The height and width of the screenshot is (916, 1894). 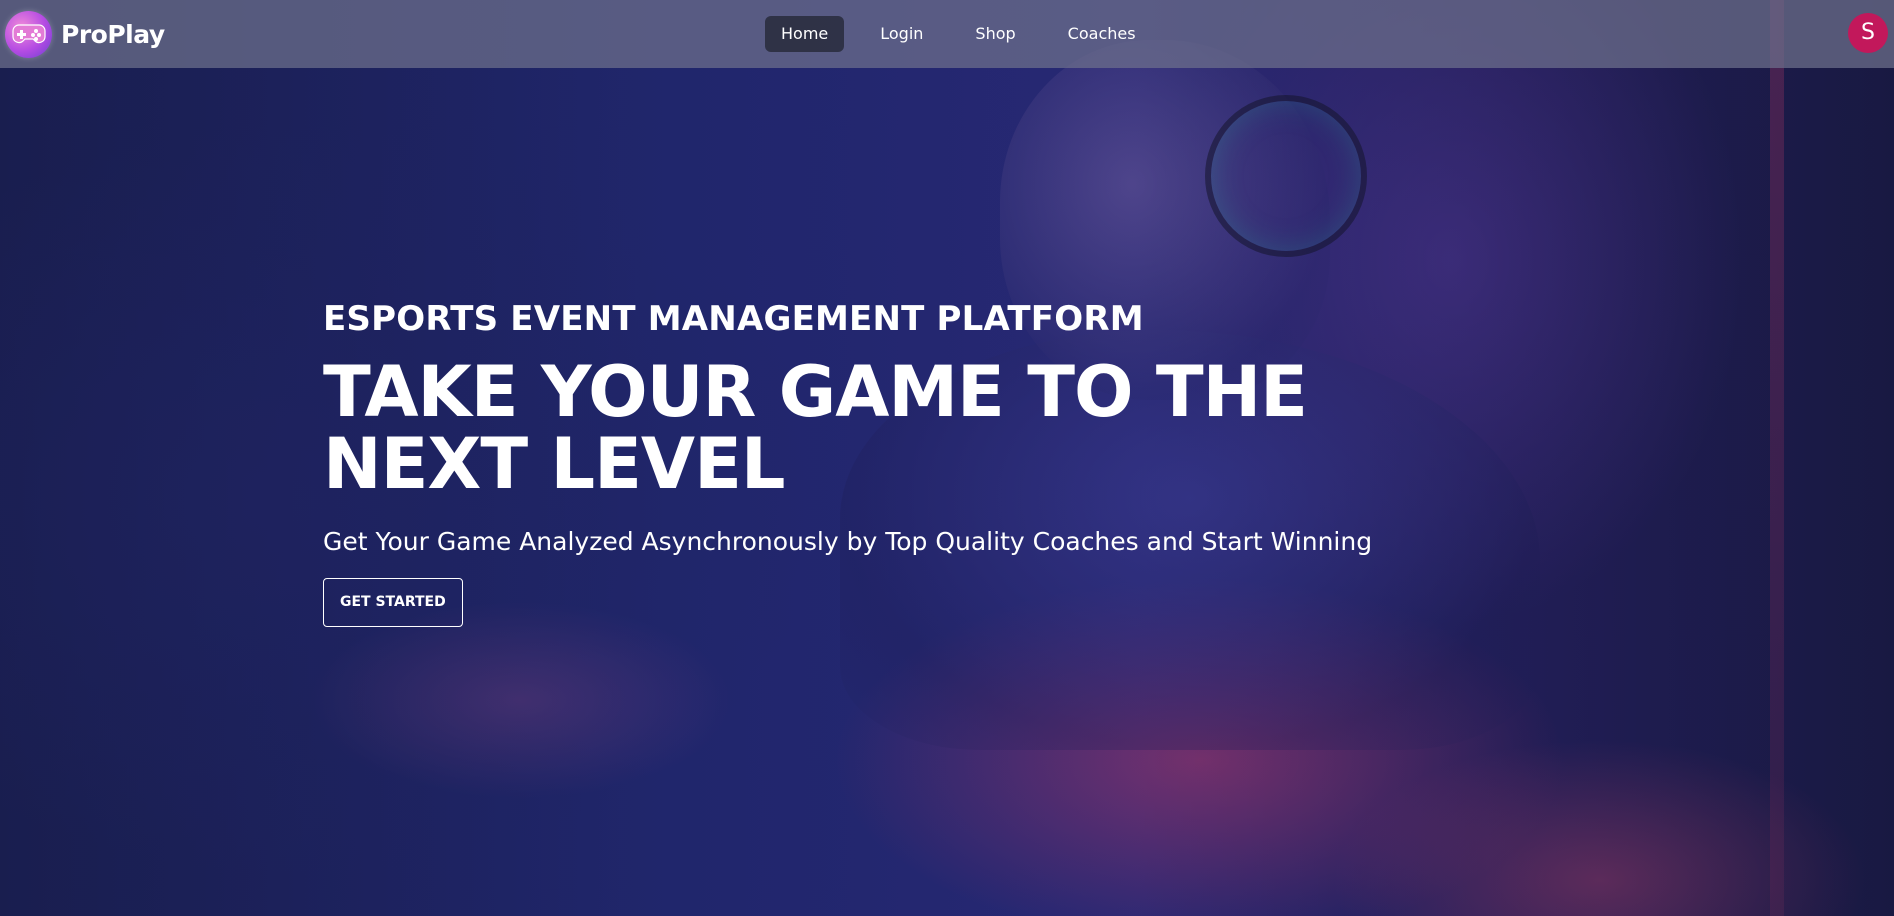 I want to click on get-started-button: GET STARTED, so click(x=393, y=602).